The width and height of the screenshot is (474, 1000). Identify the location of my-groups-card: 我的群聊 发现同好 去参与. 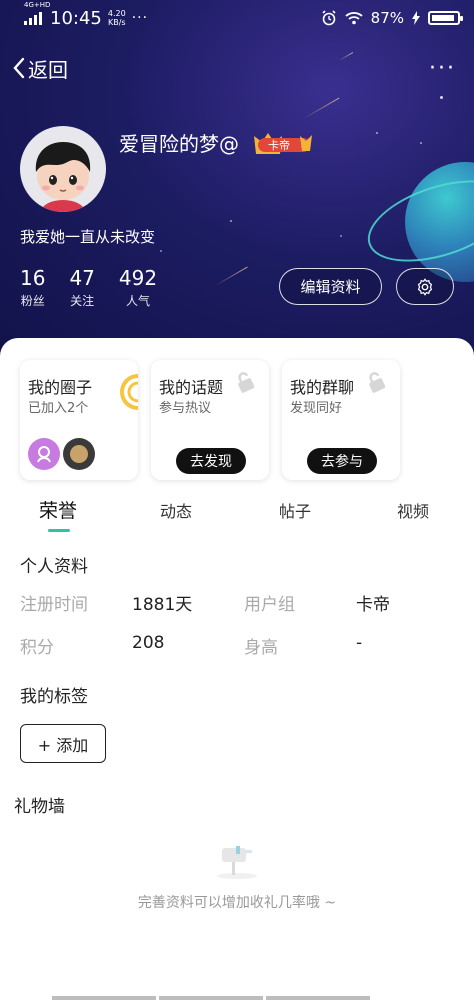
(341, 420).